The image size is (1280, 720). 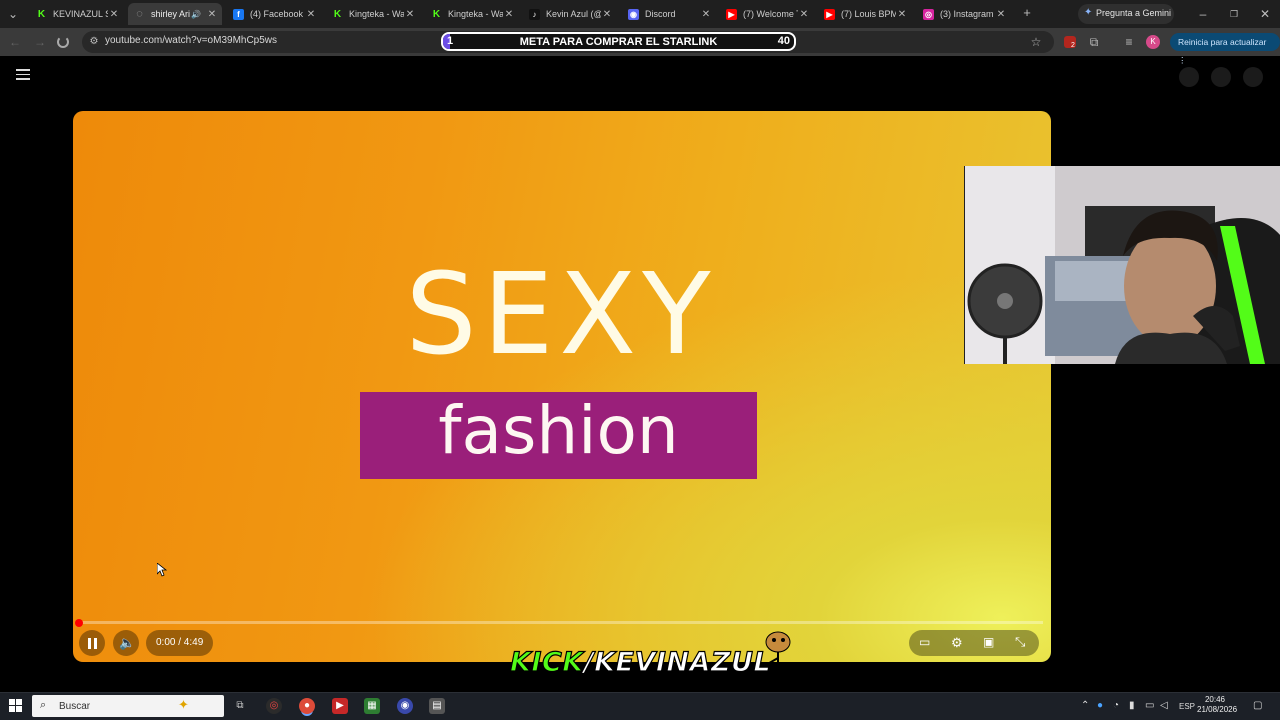 I want to click on pause-button, so click(x=92, y=643).